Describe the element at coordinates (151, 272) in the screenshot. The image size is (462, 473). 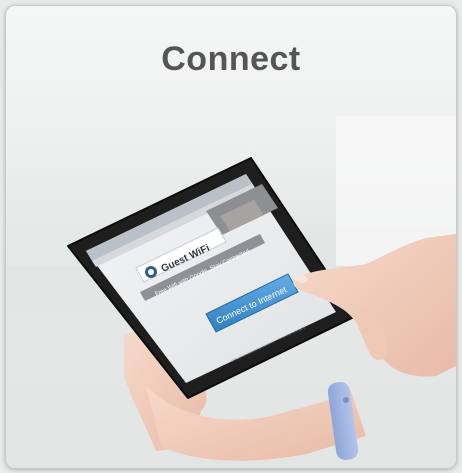
I see `wifi-logo-icon-inner` at that location.